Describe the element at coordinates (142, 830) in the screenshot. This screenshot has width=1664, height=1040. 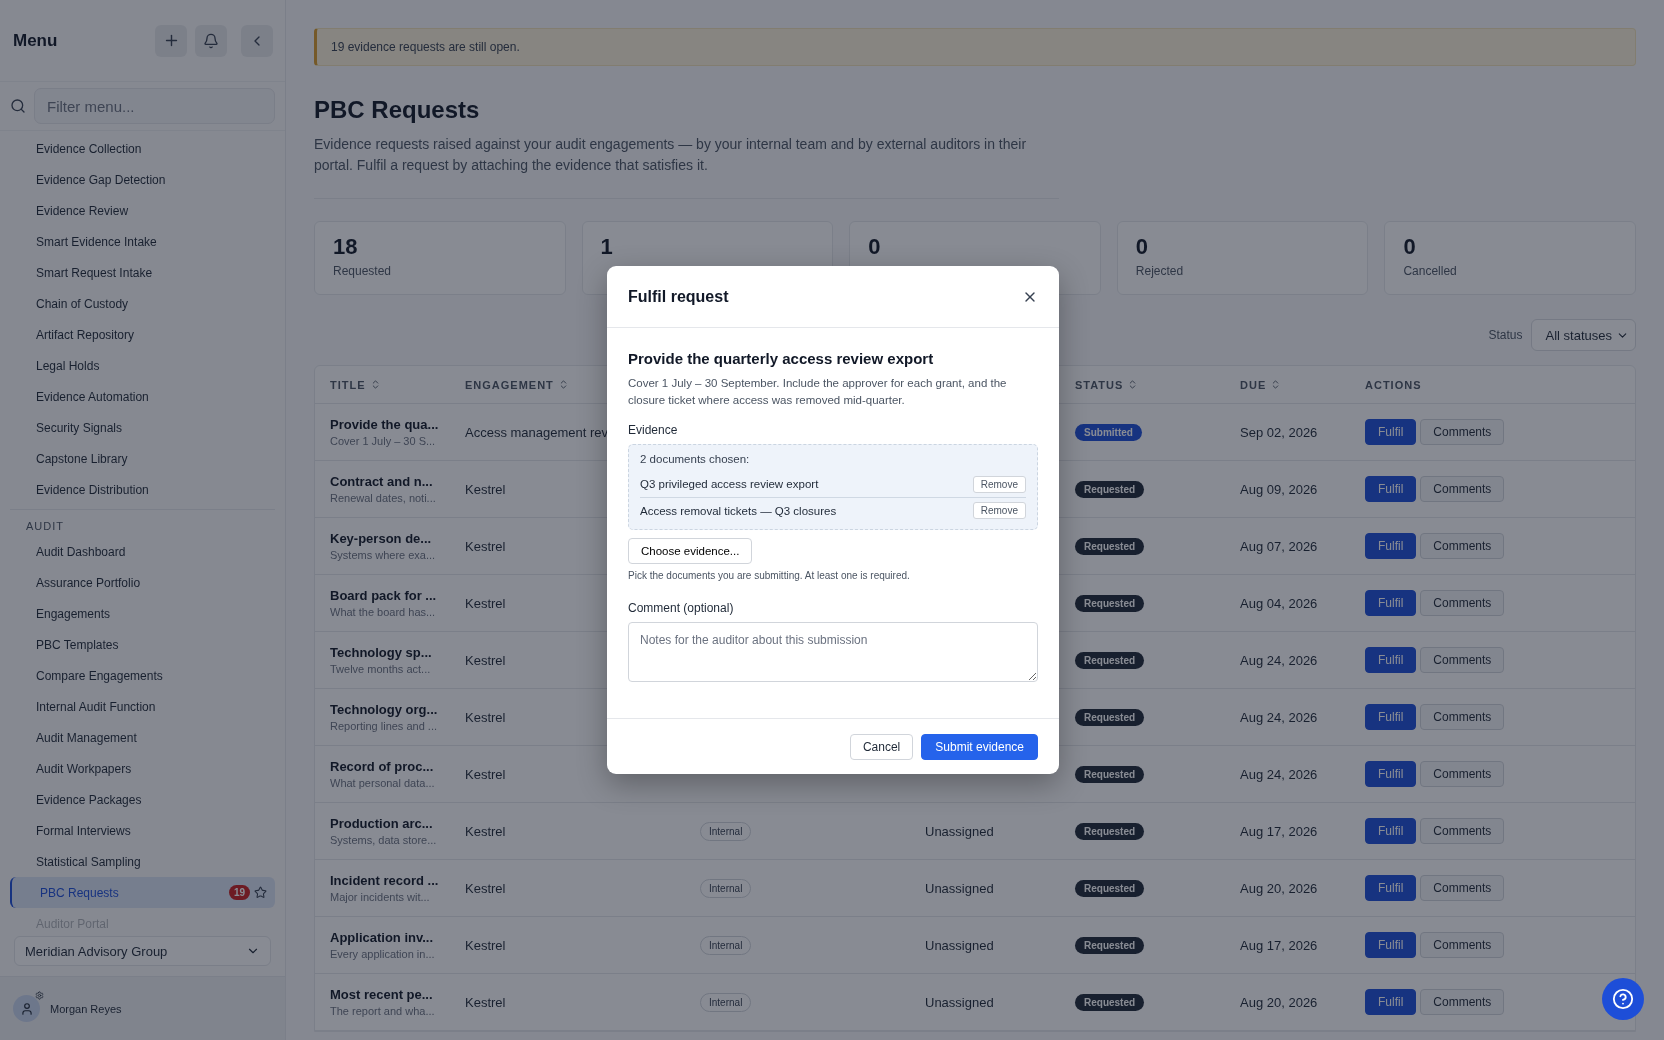
I see `menu-item: Formal Interviews` at that location.